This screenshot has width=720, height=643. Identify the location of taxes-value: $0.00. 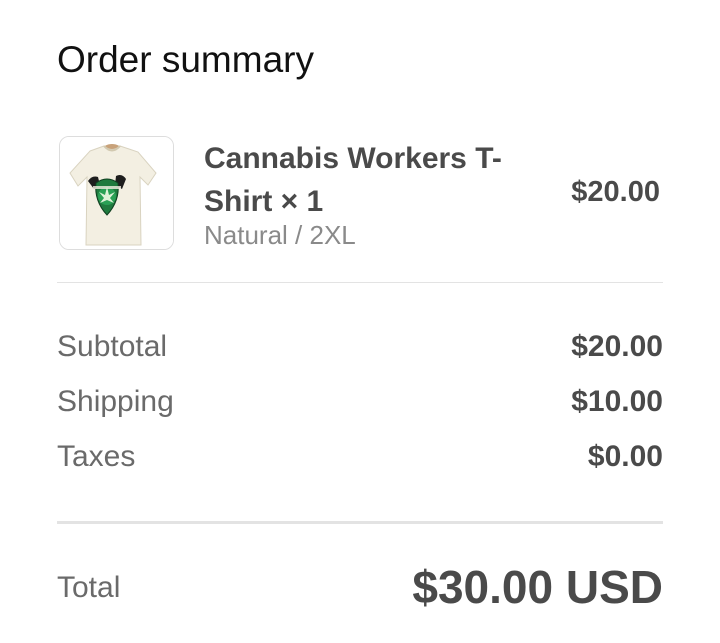
(625, 456).